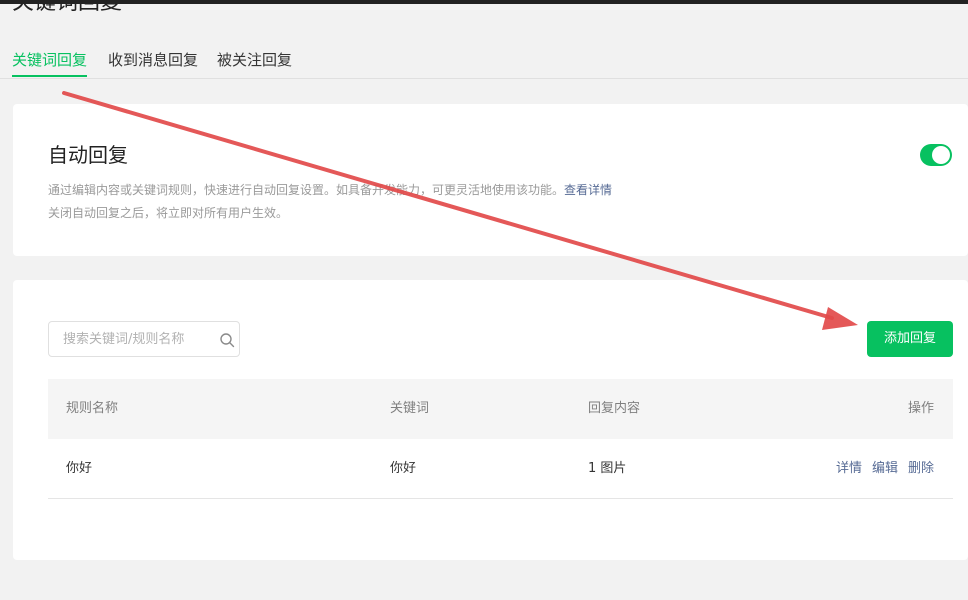 This screenshot has width=968, height=600. What do you see at coordinates (254, 60) in the screenshot?
I see `tab-follow-reply: 被关注回复` at bounding box center [254, 60].